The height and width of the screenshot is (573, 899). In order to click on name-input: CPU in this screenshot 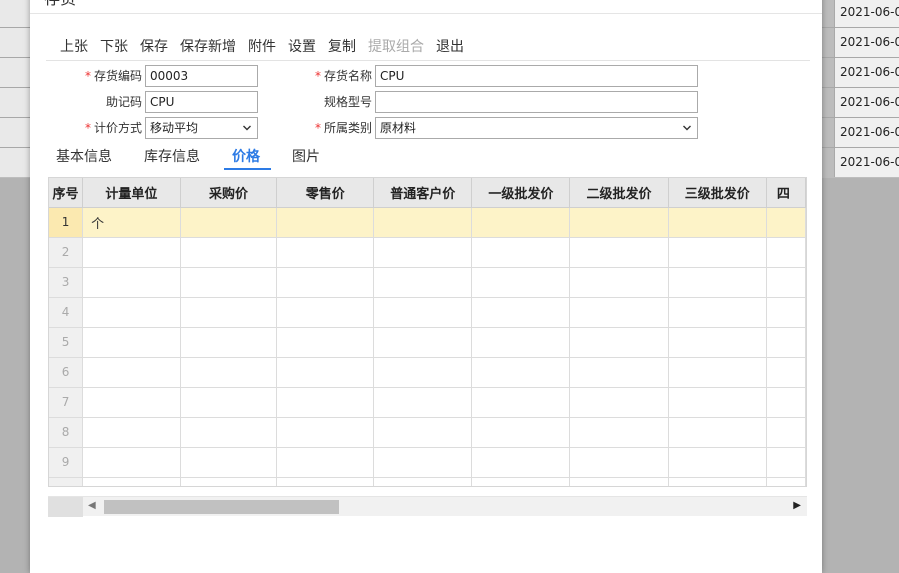, I will do `click(536, 76)`.